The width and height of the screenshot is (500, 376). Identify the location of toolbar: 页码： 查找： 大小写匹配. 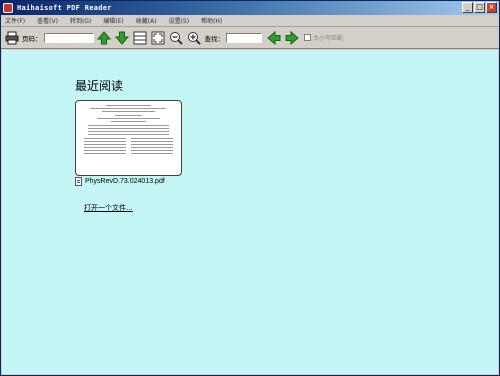
(250, 38).